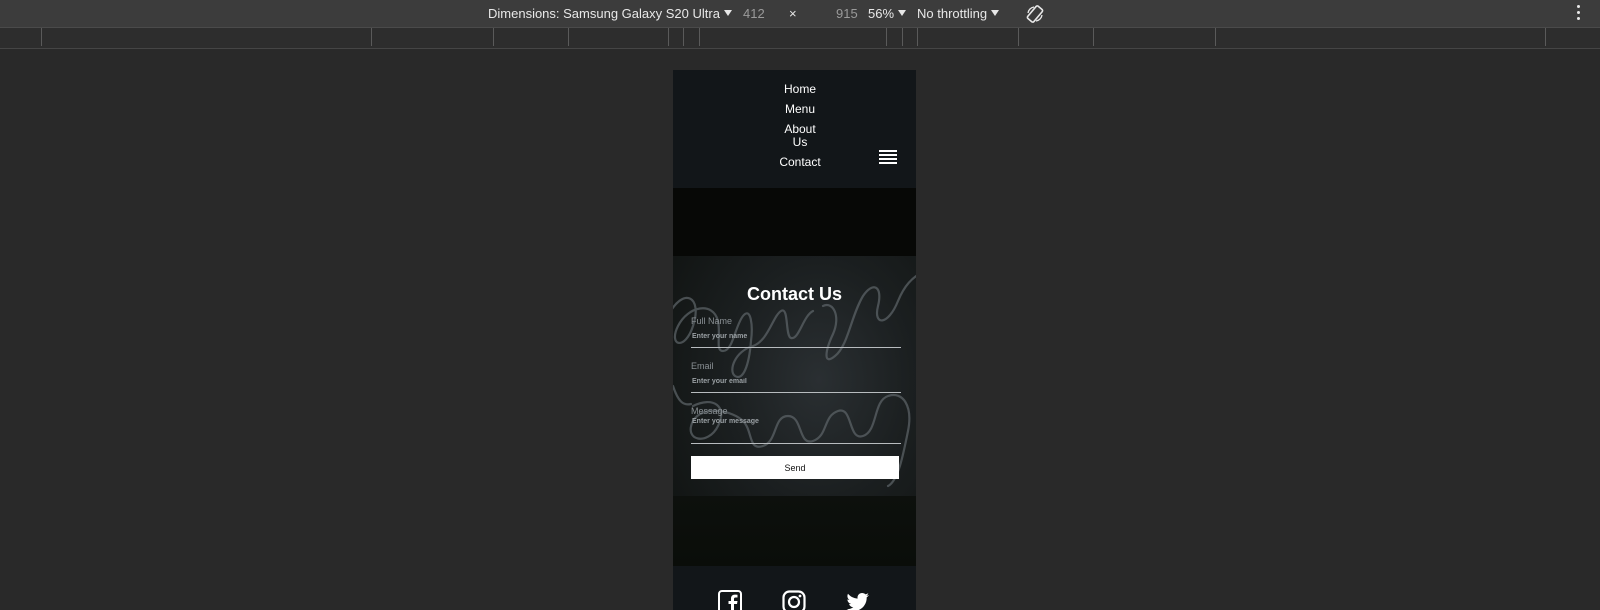 The image size is (1600, 610). I want to click on contact-form: Full Name Email Message Send, so click(796, 397).